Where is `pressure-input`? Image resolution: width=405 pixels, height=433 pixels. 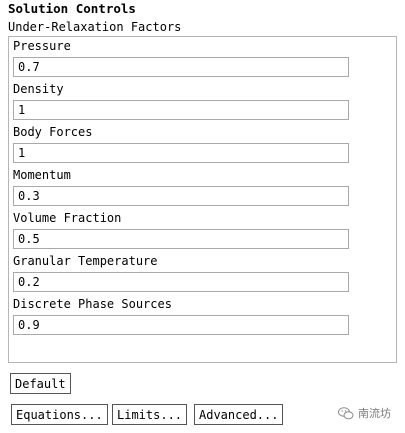
pressure-input is located at coordinates (181, 67).